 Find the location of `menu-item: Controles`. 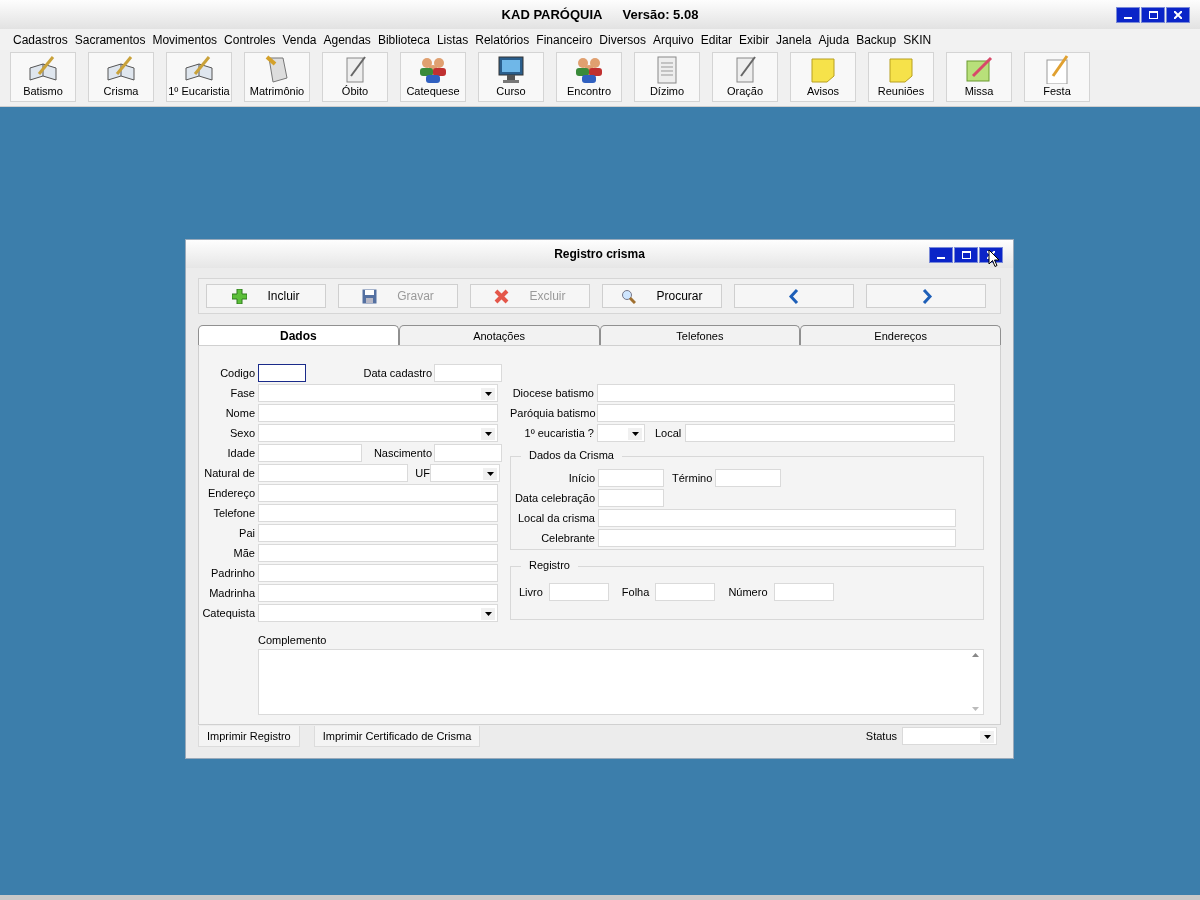

menu-item: Controles is located at coordinates (250, 39).